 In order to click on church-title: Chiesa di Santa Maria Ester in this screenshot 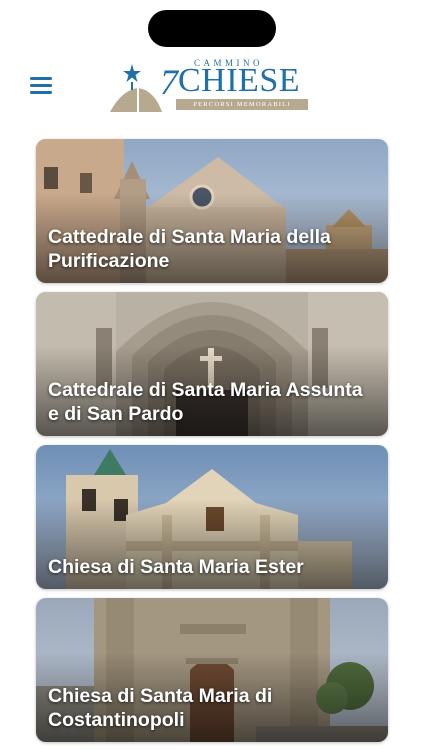, I will do `click(176, 567)`.